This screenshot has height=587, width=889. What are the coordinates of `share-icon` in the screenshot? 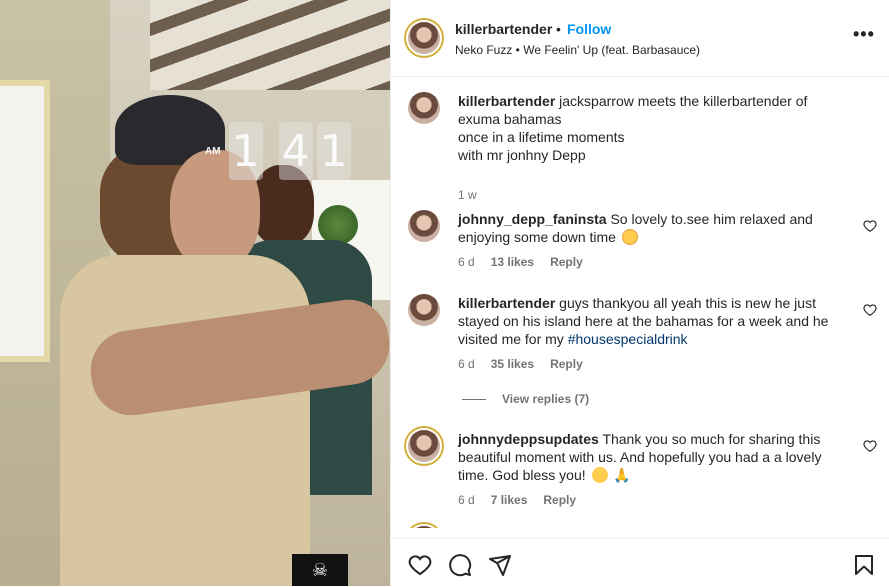 It's located at (500, 565).